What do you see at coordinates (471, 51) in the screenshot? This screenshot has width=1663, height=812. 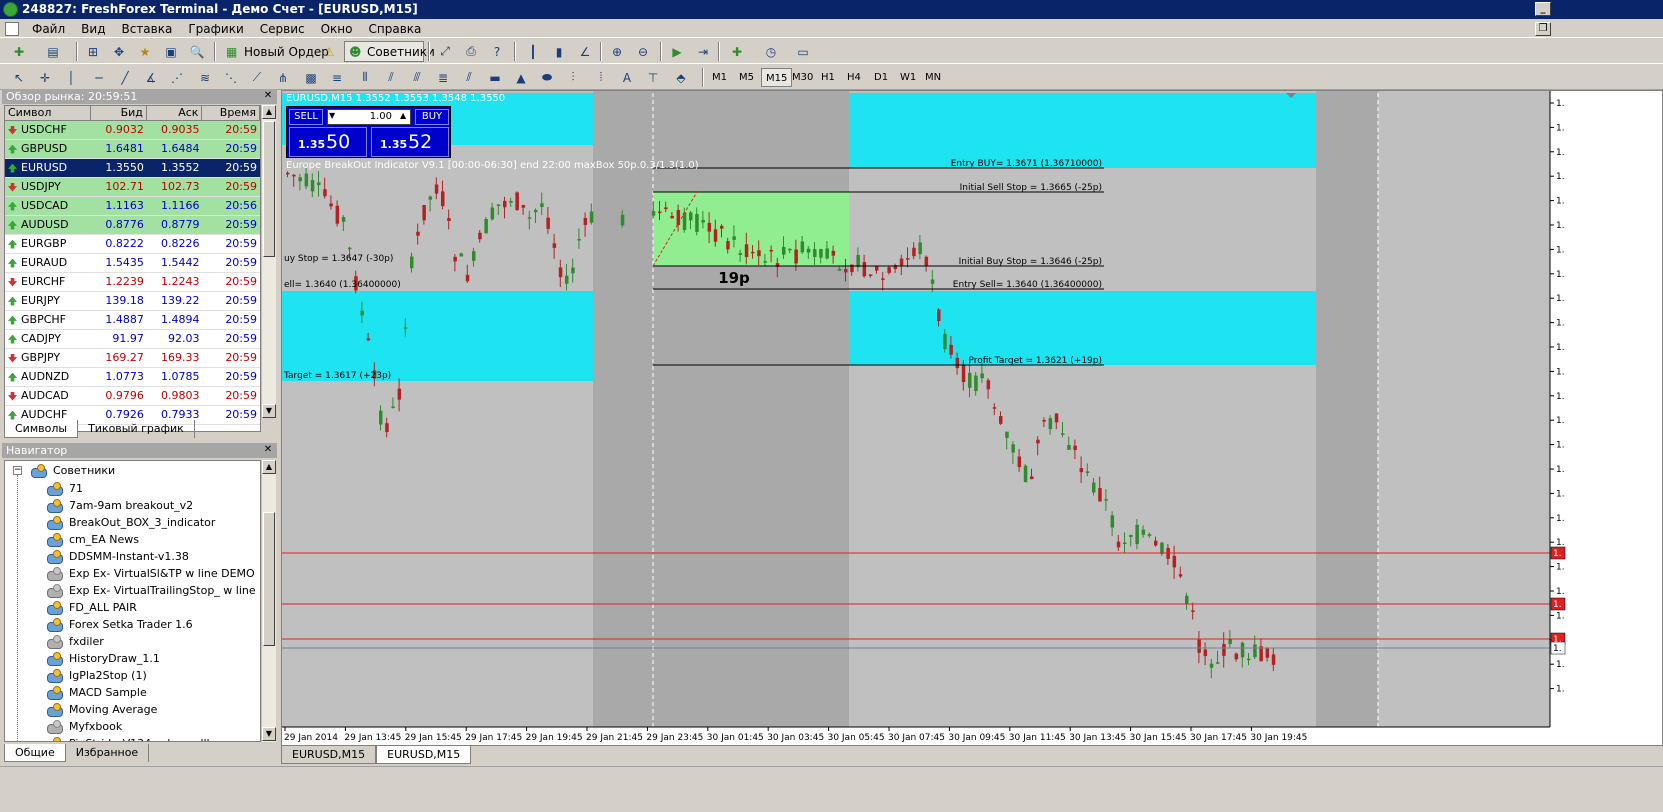 I see `print-icon: ⎙` at bounding box center [471, 51].